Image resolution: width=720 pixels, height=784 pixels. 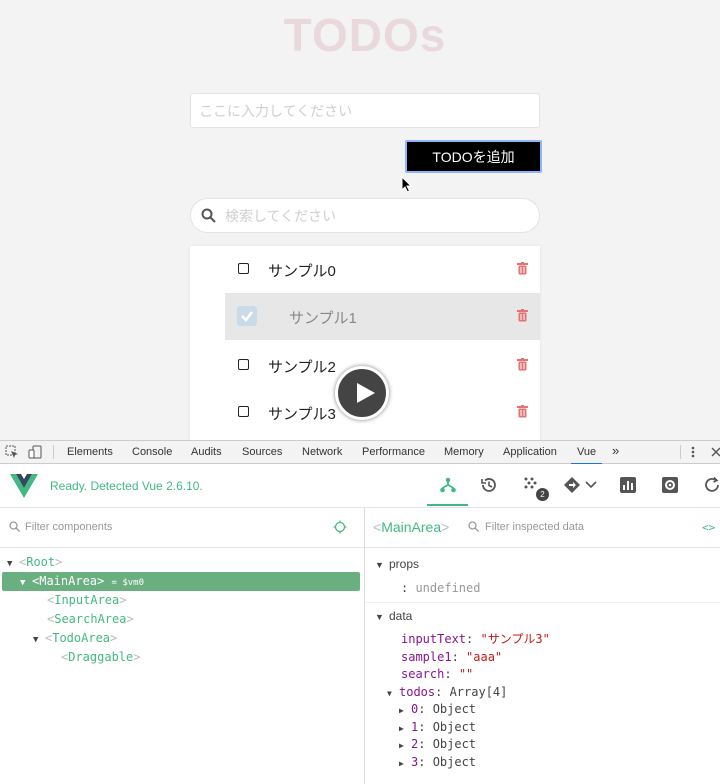 What do you see at coordinates (366, 393) in the screenshot?
I see `play-icon` at bounding box center [366, 393].